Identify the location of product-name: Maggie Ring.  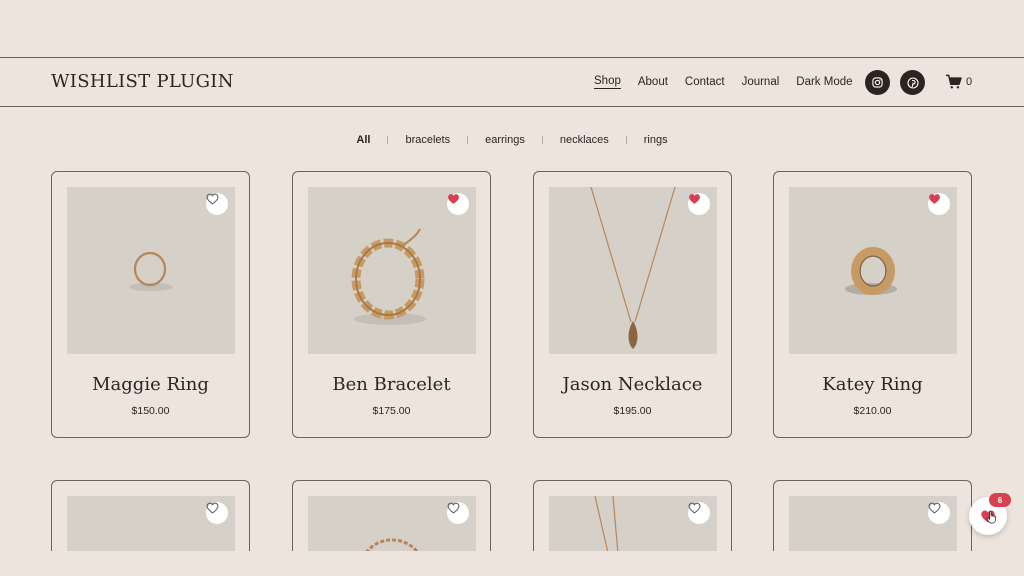
(150, 384).